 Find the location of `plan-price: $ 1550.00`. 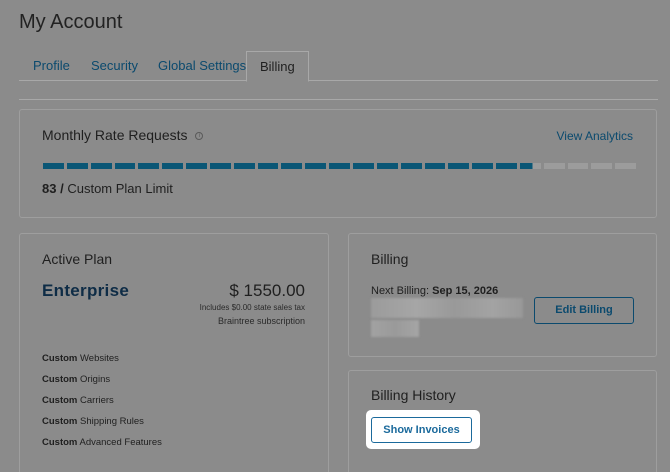

plan-price: $ 1550.00 is located at coordinates (267, 290).